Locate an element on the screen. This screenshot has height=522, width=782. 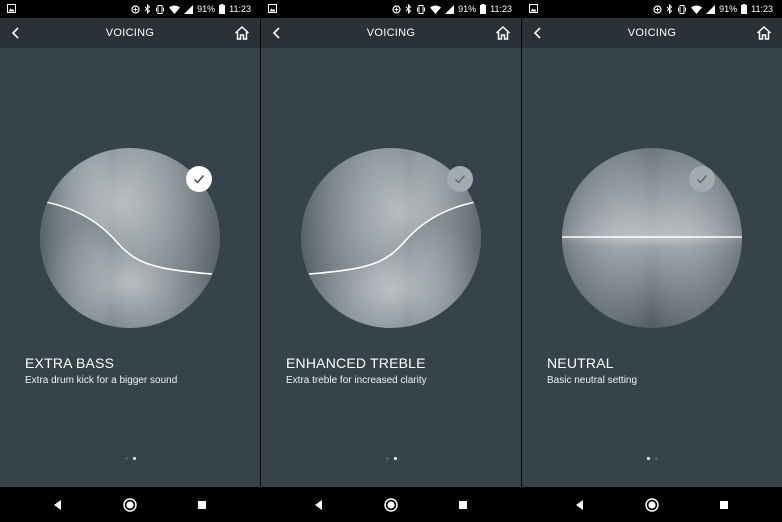
voicing-description: Extra drum kick for a bigger sound is located at coordinates (101, 380).